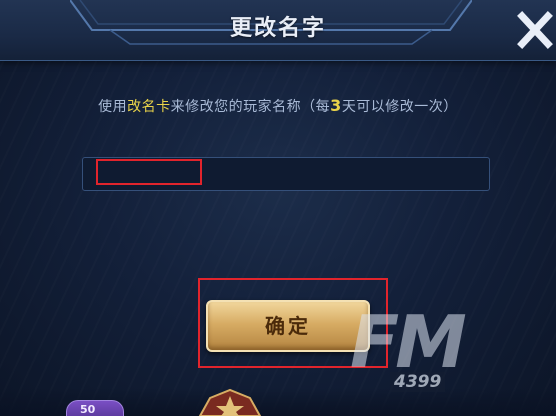 This screenshot has height=416, width=556. I want to click on rank-badge-text: 50, so click(88, 409).